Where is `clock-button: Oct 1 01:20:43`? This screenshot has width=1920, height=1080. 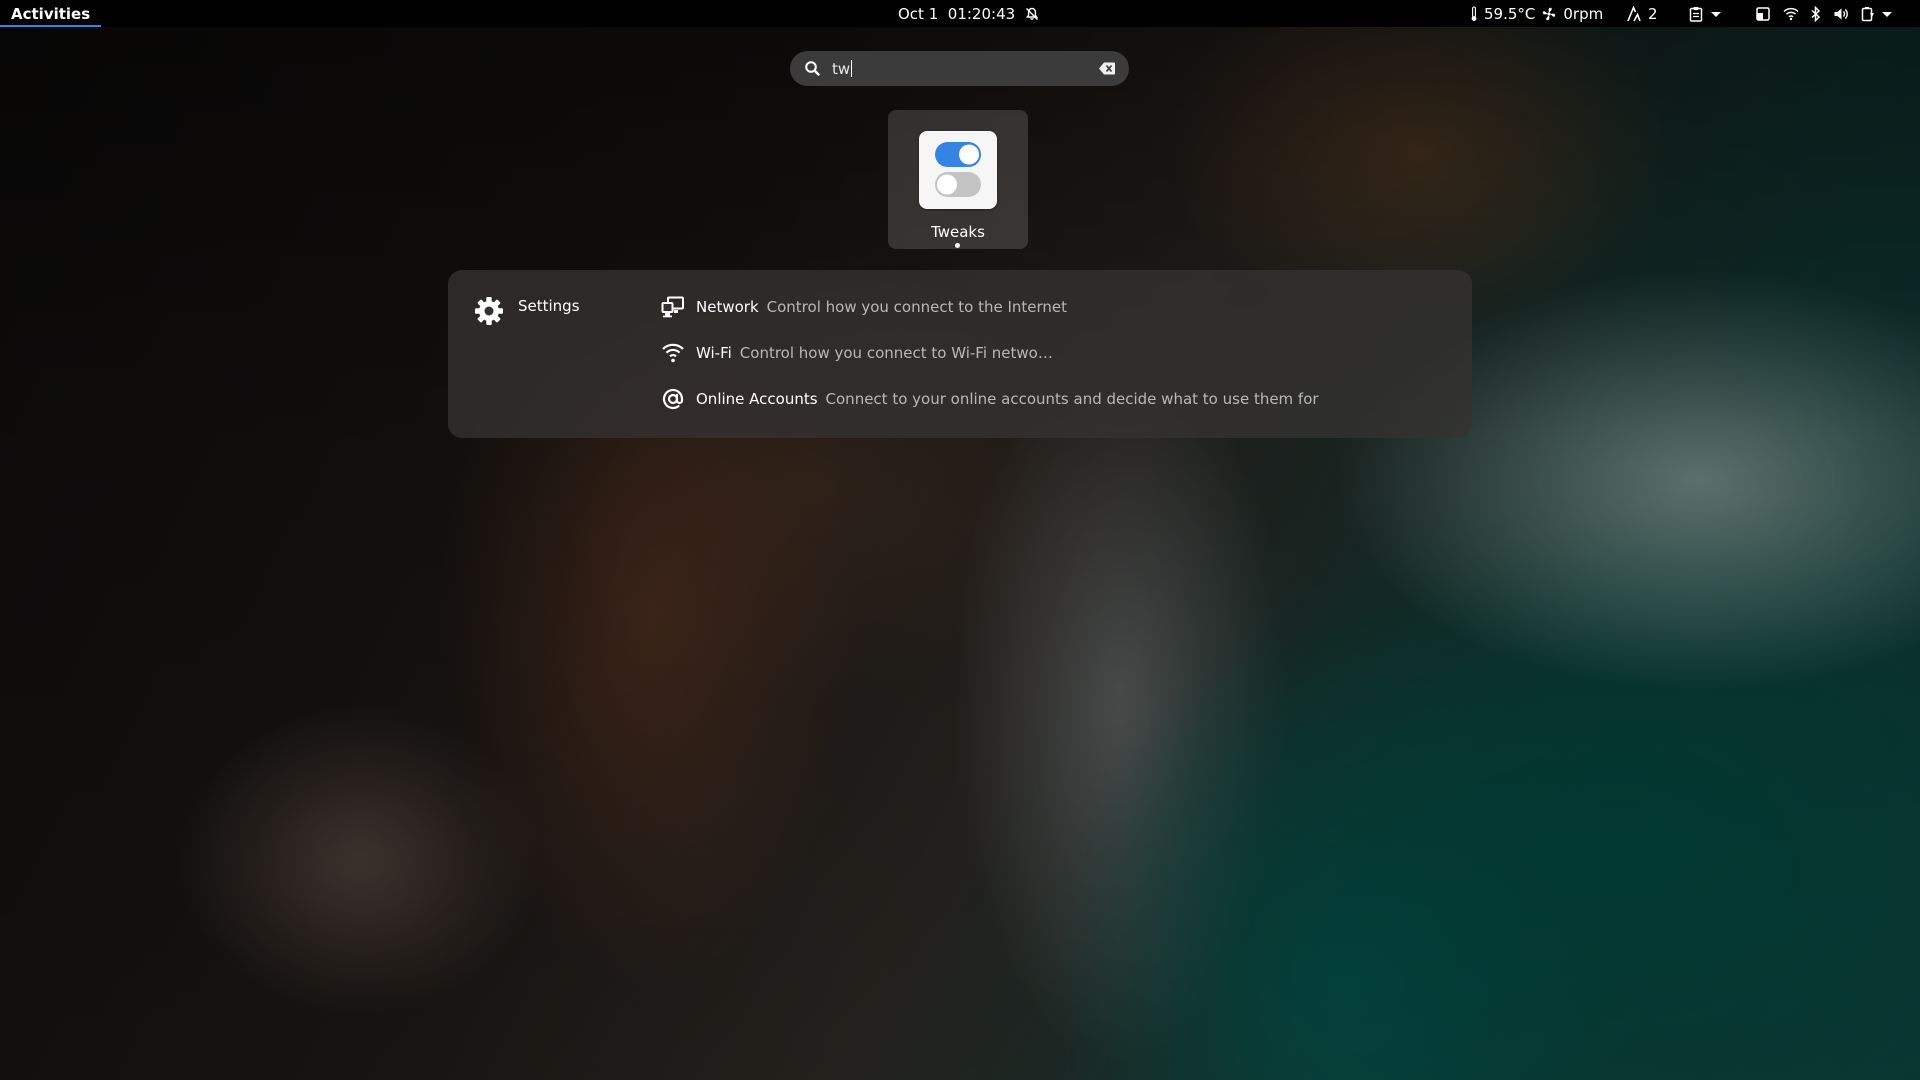 clock-button: Oct 1 01:20:43 is located at coordinates (968, 13).